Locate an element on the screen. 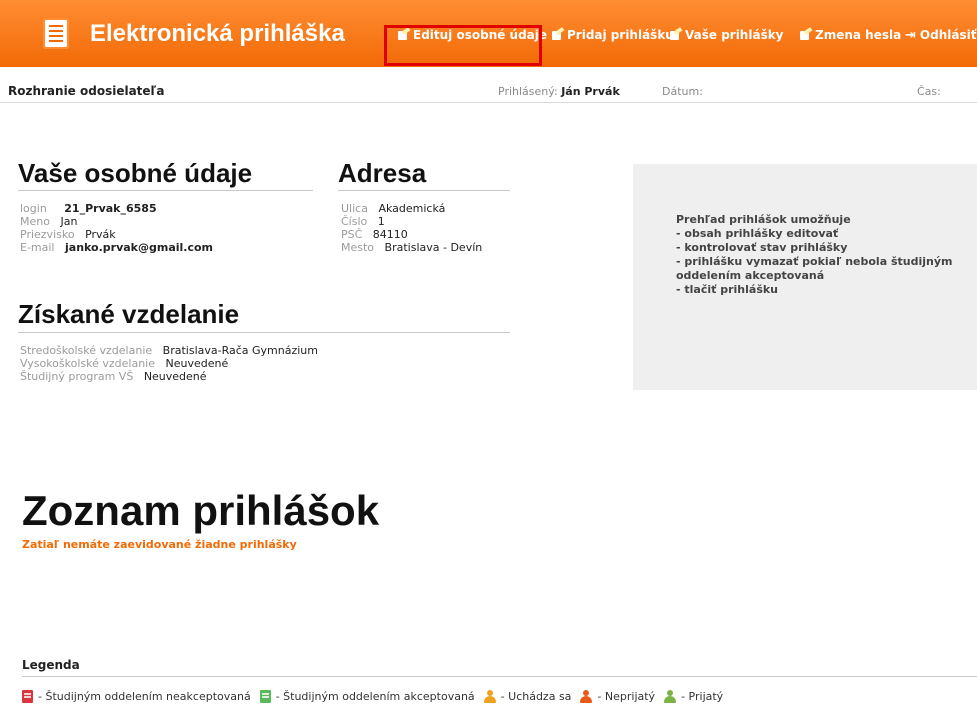 The width and height of the screenshot is (977, 706). red-person-icon is located at coordinates (586, 696).